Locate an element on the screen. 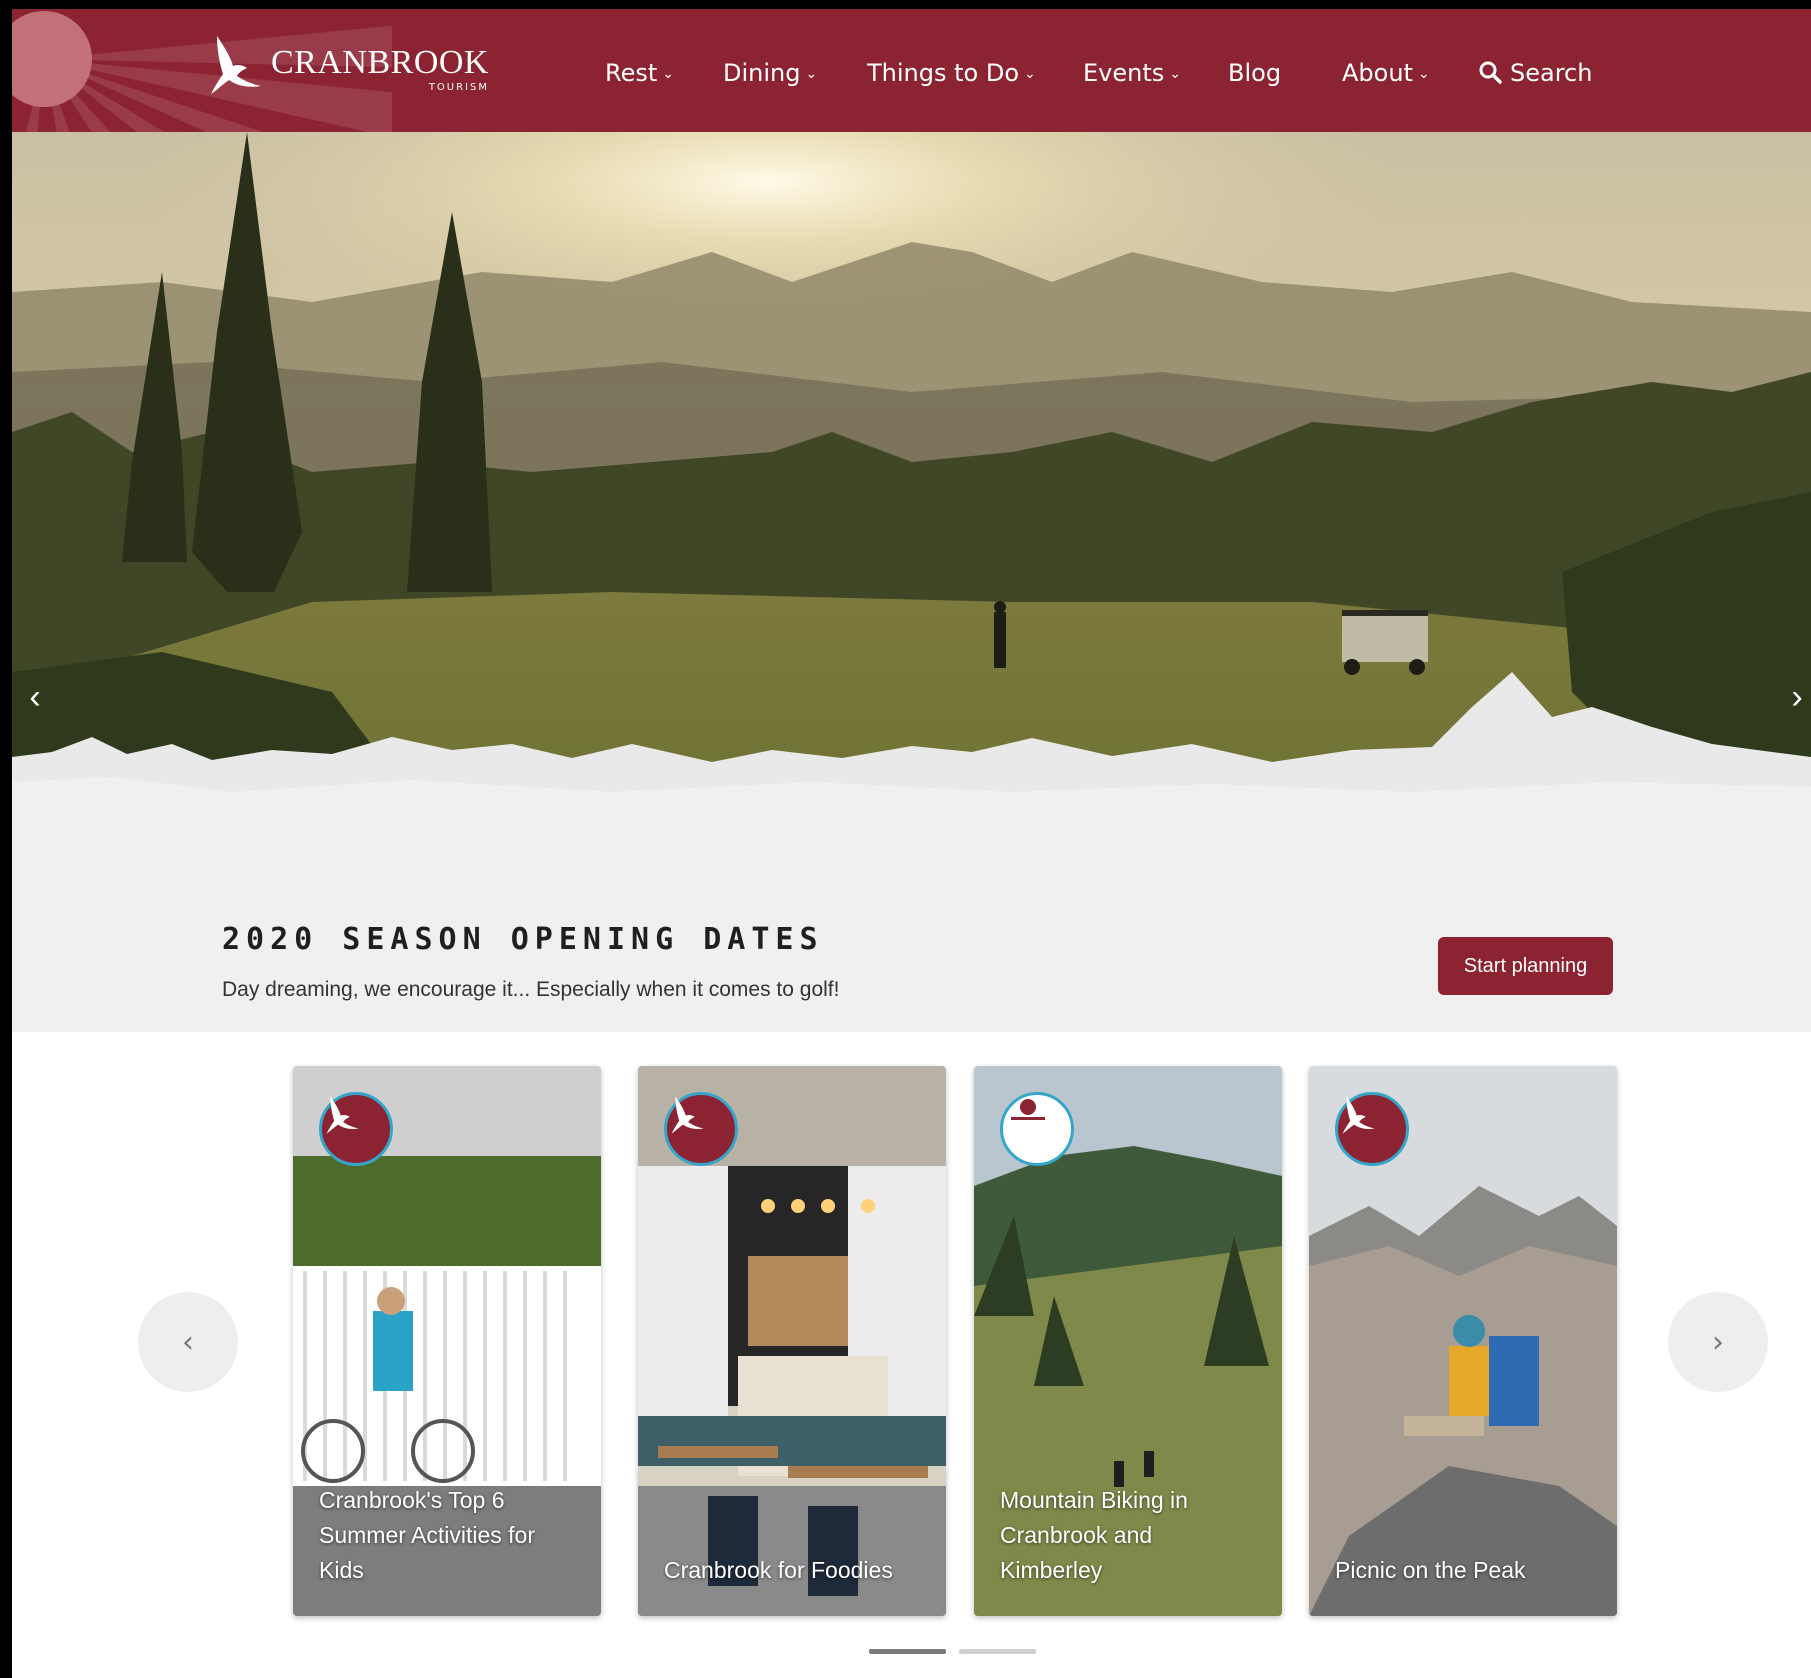  nav-label: Rest is located at coordinates (631, 73).